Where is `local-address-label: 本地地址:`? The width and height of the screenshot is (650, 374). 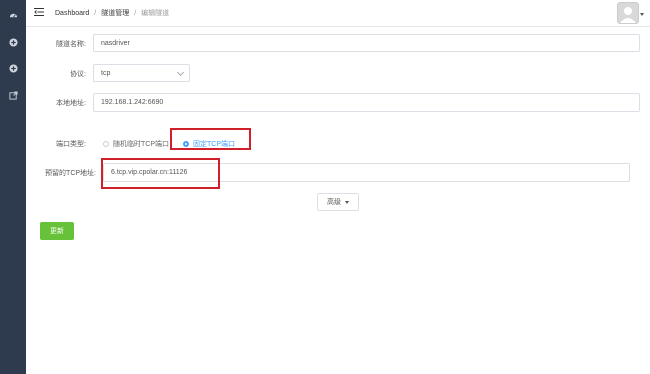
local-address-label: 本地地址: is located at coordinates (71, 103).